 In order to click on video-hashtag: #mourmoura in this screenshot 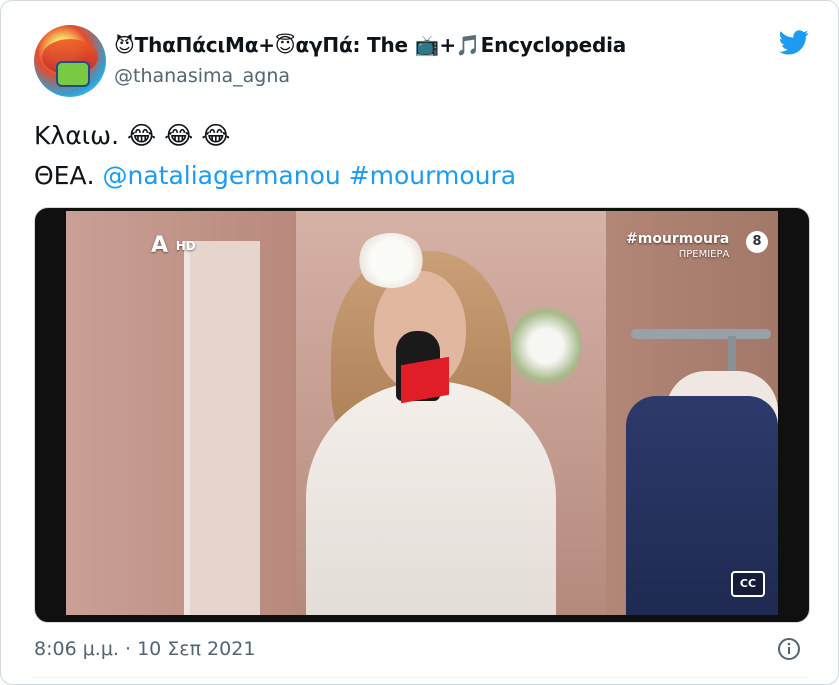, I will do `click(678, 239)`.